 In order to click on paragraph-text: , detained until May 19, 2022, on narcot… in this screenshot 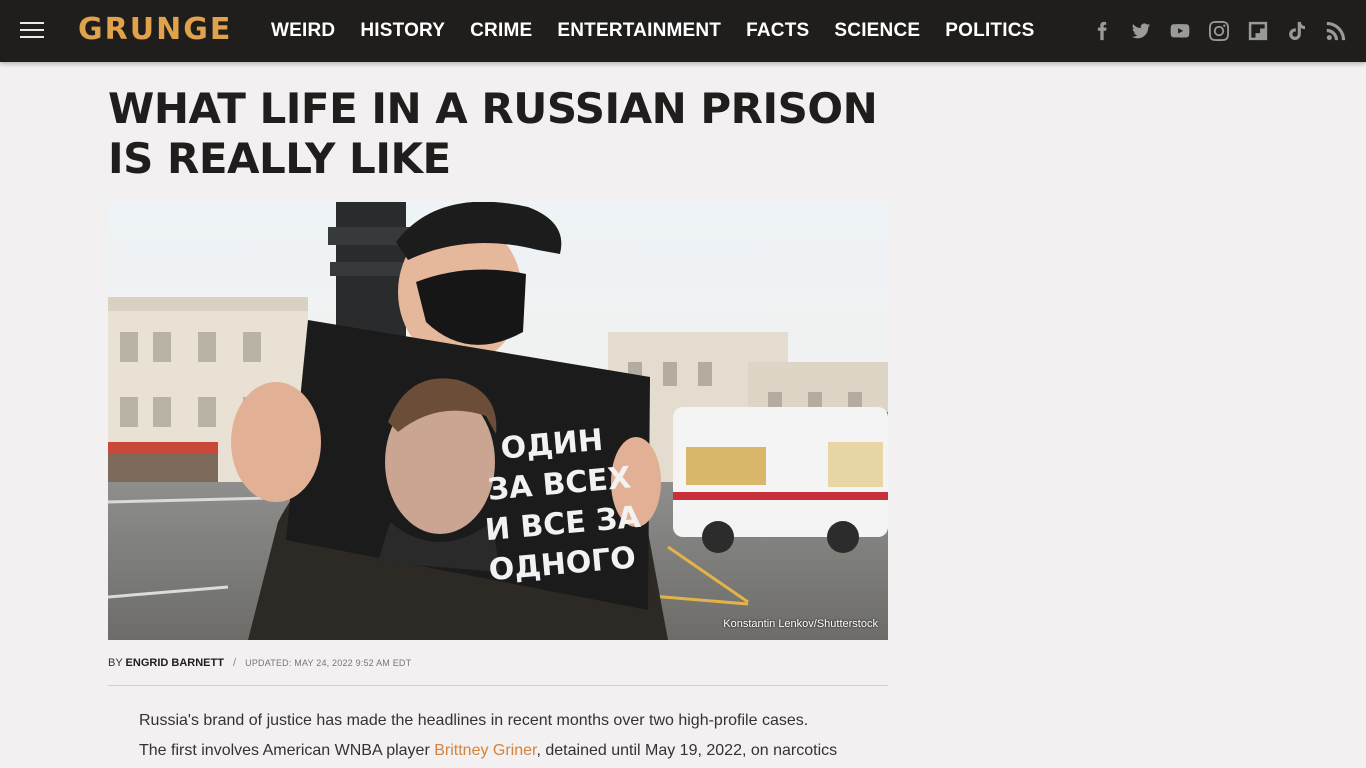, I will do `click(687, 750)`.